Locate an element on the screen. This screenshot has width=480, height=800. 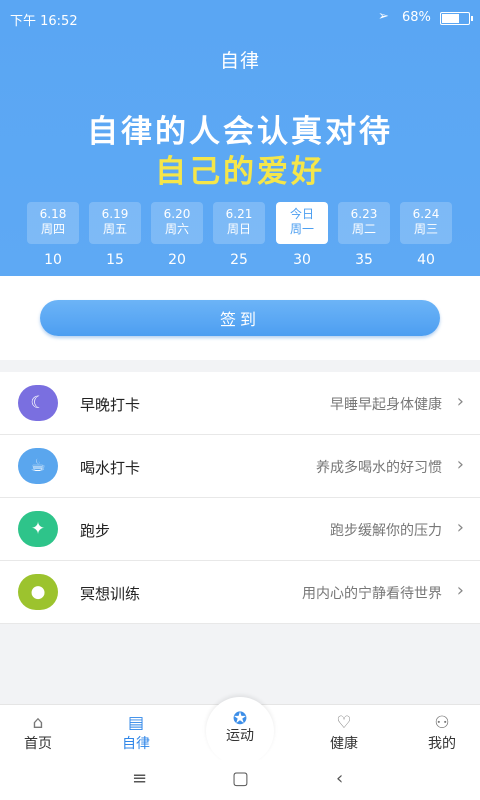
heart-icon: ♡ is located at coordinates (344, 723).